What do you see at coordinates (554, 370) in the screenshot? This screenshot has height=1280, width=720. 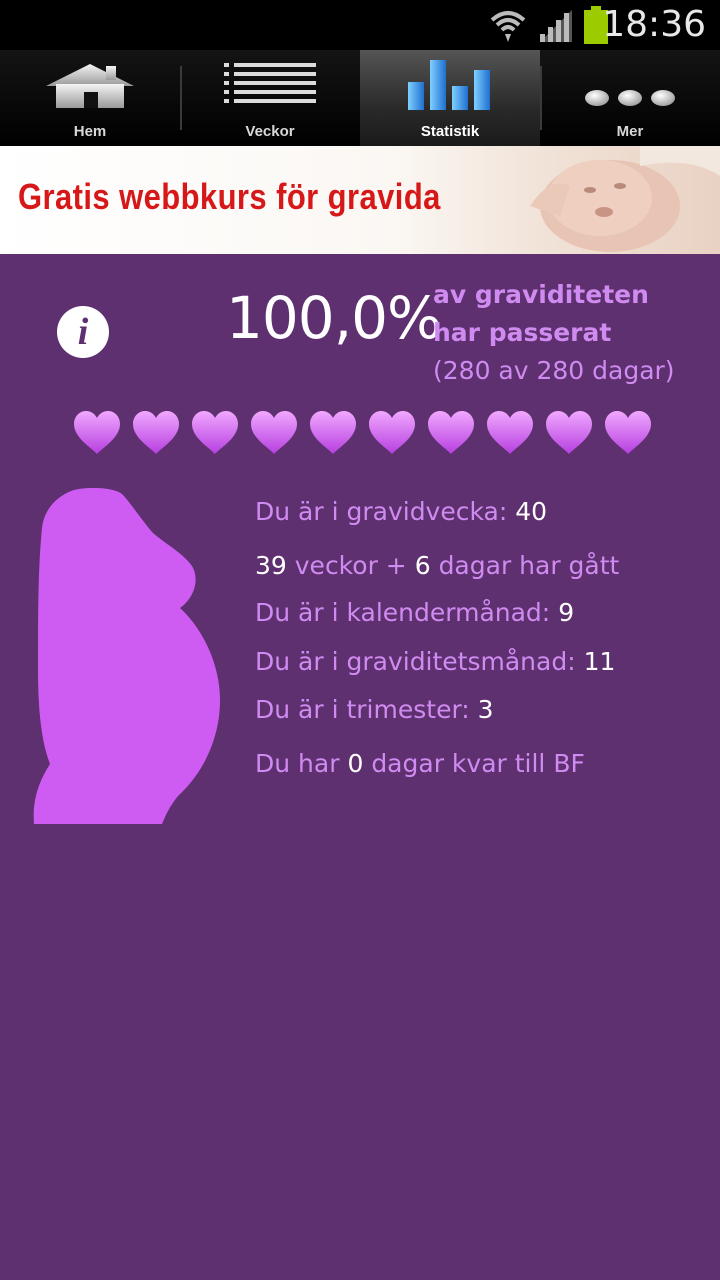 I see `progress-days: (280 av 280 dagar)` at bounding box center [554, 370].